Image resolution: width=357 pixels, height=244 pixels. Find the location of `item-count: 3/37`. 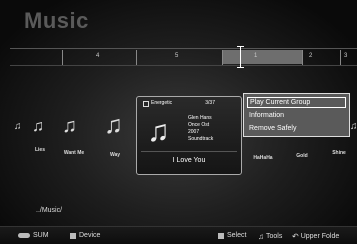

item-count: 3/37 is located at coordinates (210, 103).